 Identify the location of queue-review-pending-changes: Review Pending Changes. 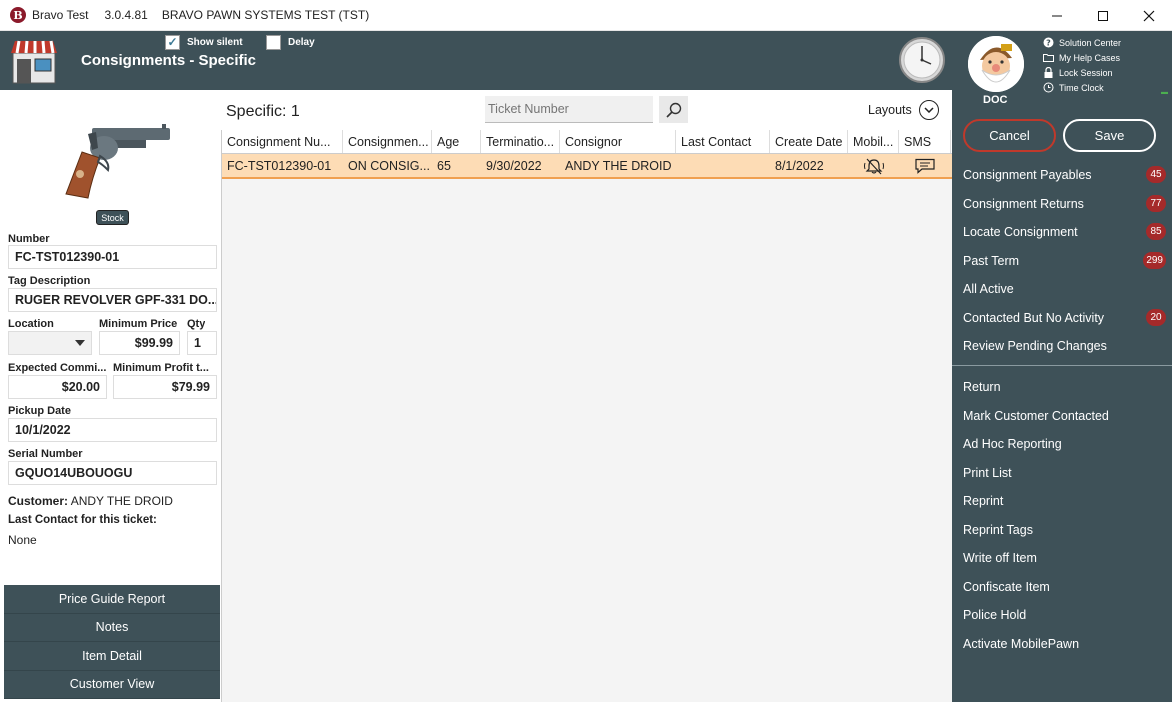
(1062, 346).